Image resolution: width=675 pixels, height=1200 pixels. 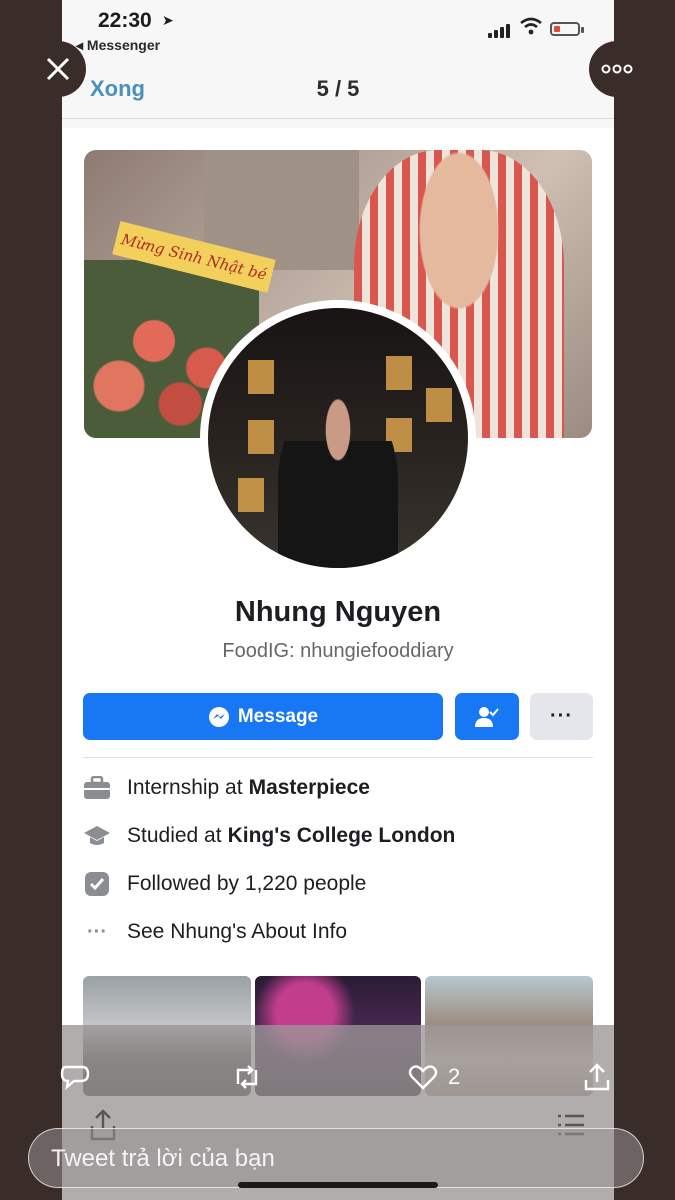 What do you see at coordinates (168, 20) in the screenshot?
I see `location-arrow-icon: ➤` at bounding box center [168, 20].